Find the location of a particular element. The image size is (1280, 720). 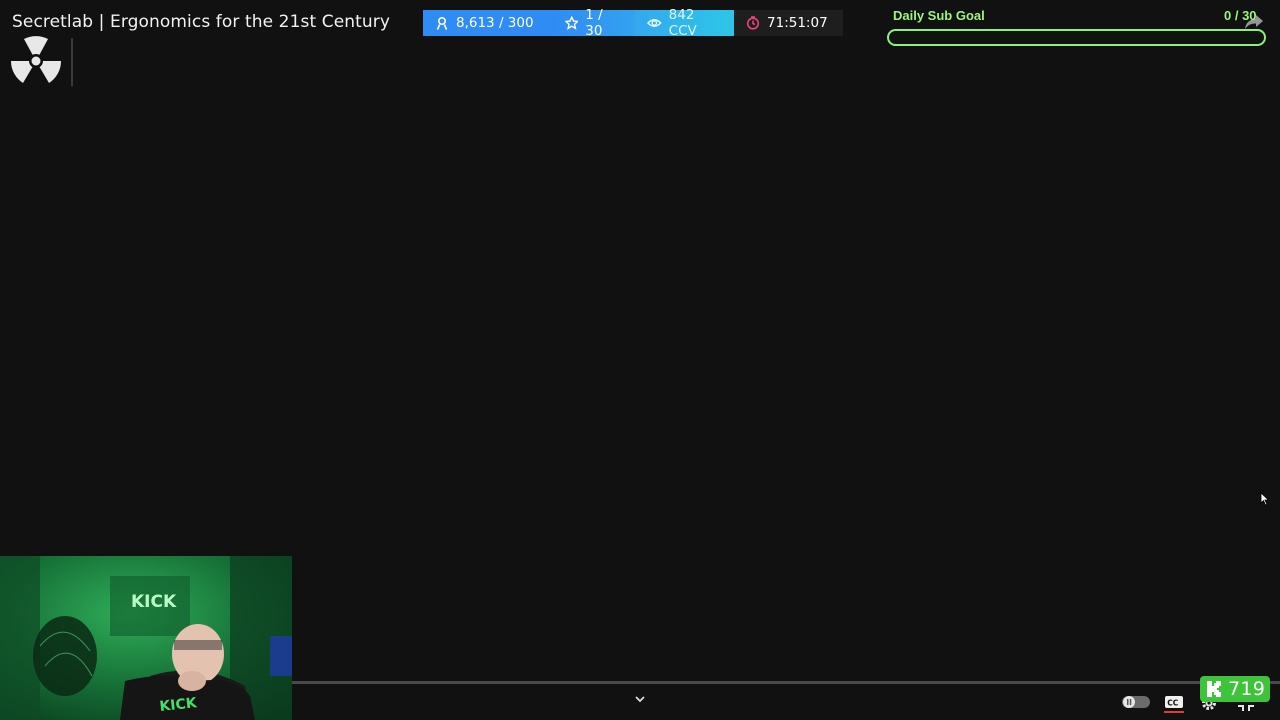

webcam-kick-banner: KICK is located at coordinates (154, 602).